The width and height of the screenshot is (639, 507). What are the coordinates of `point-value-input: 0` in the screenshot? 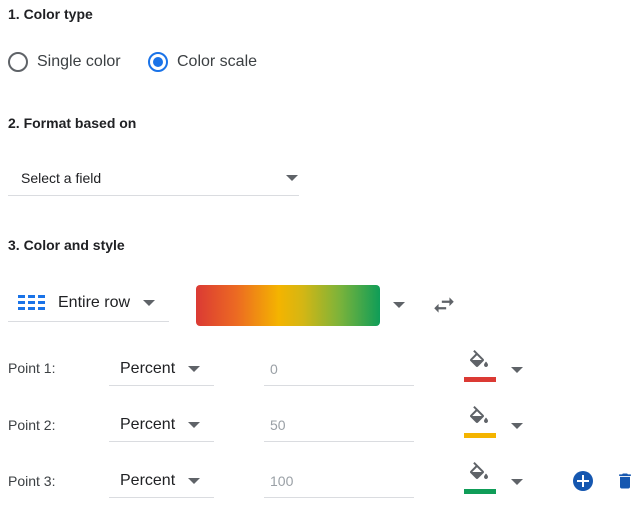 It's located at (339, 369).